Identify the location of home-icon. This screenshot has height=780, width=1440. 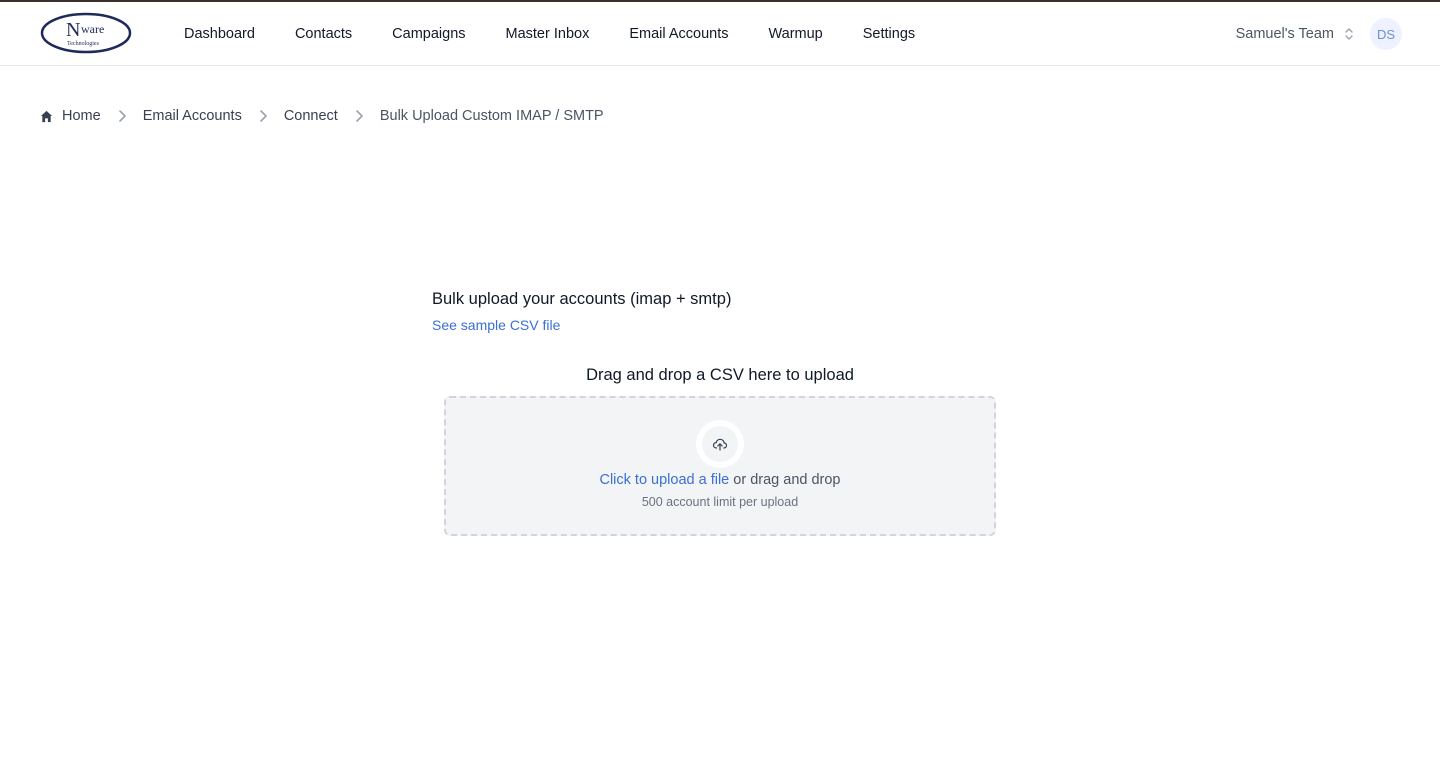
(46, 116).